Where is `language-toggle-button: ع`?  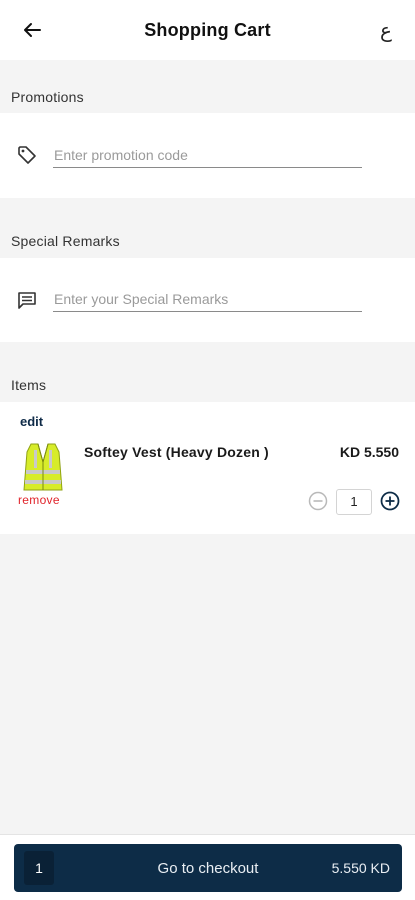 language-toggle-button: ع is located at coordinates (386, 30).